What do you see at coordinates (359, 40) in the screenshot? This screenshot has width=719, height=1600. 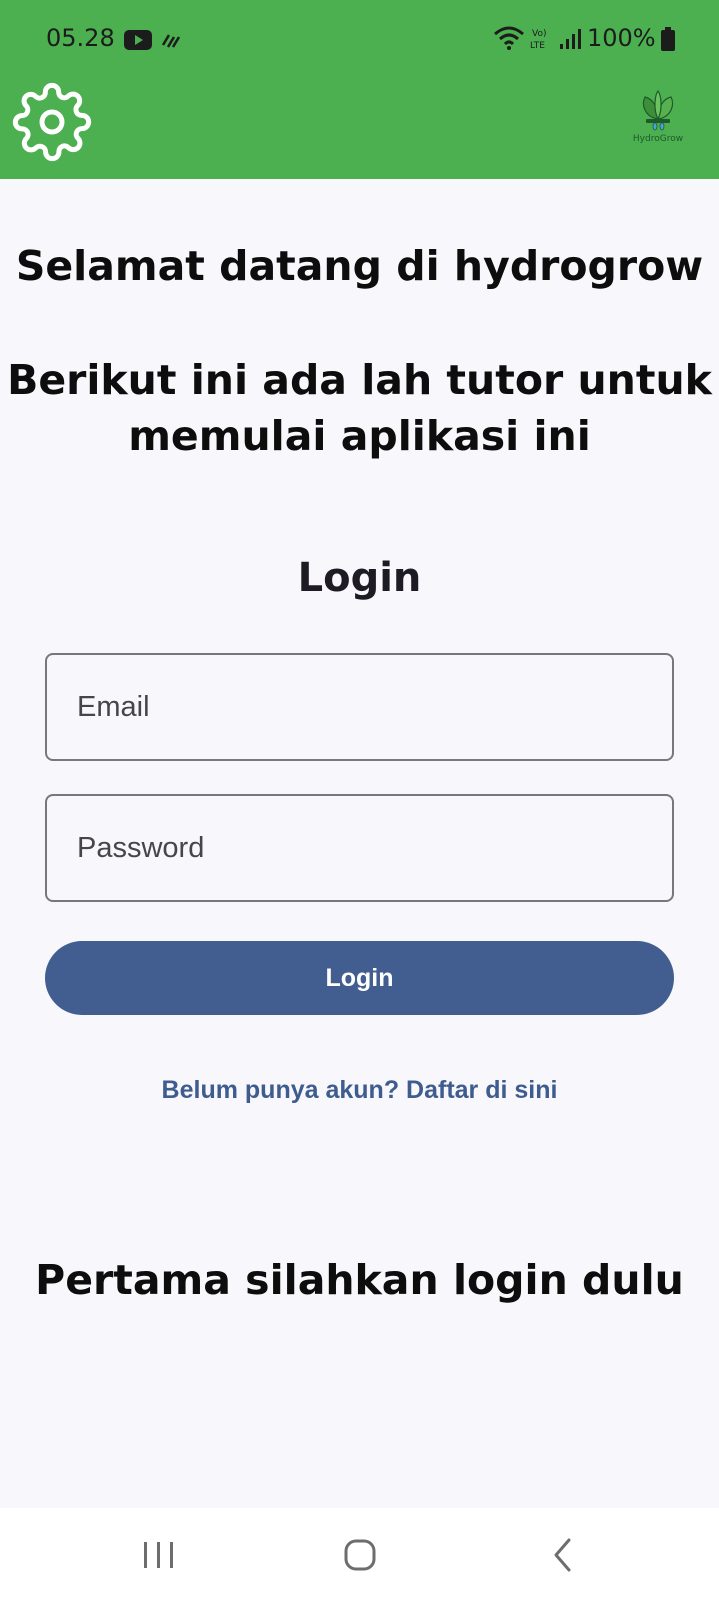 I see `status-bar: 05.28 Vo) LTE 100%` at bounding box center [359, 40].